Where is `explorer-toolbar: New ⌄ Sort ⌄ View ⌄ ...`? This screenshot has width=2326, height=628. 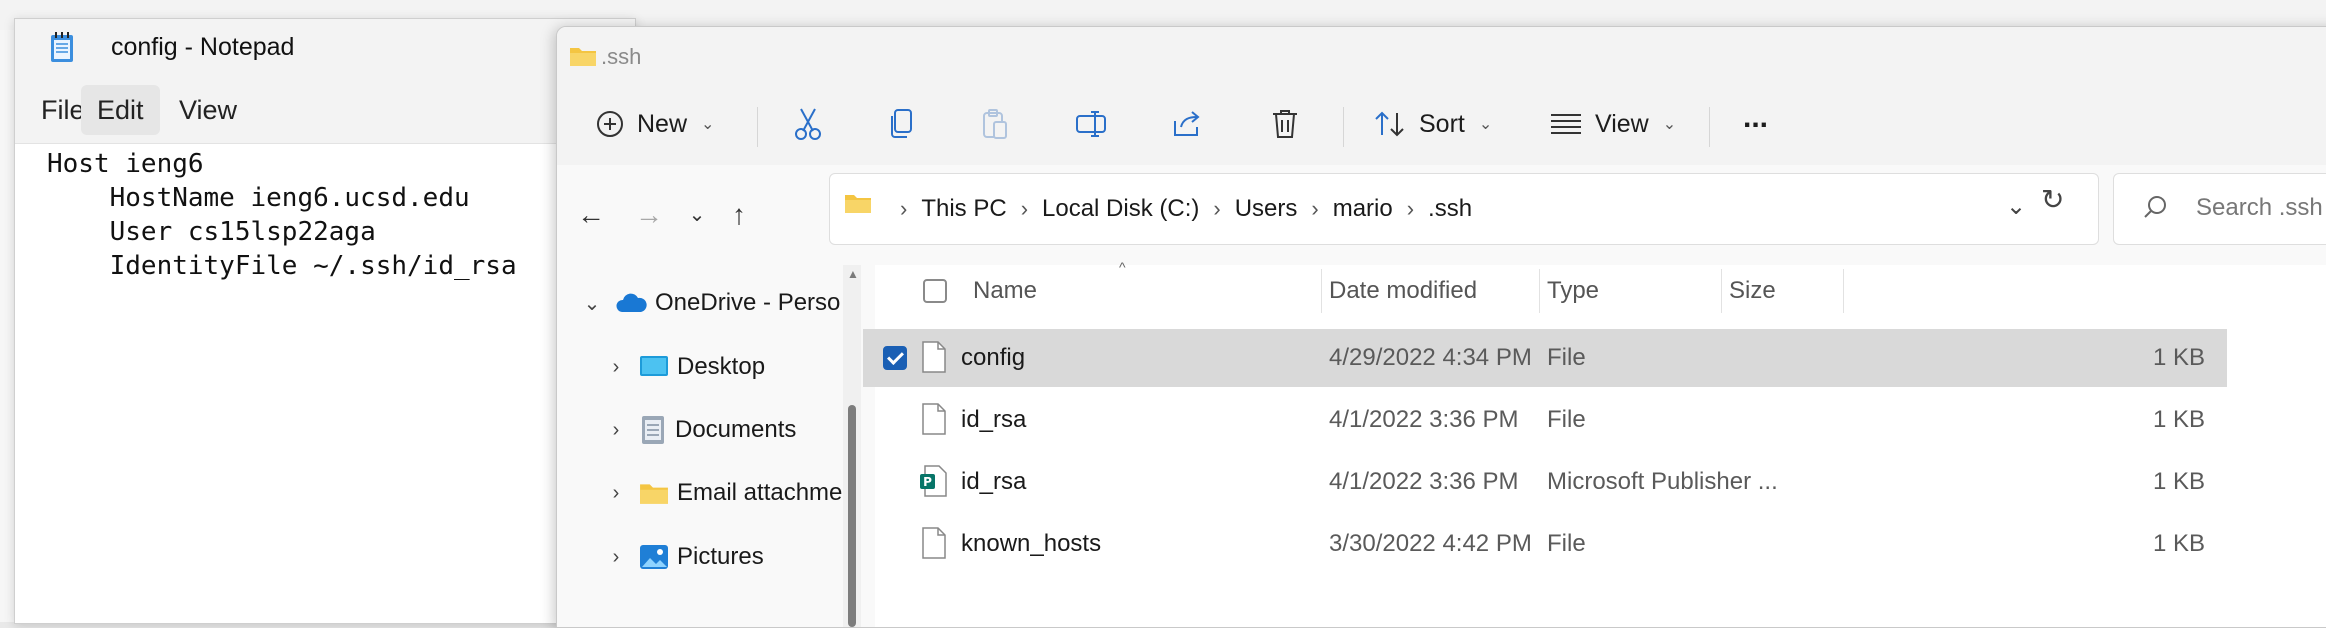 explorer-toolbar: New ⌄ Sort ⌄ View ⌄ ... is located at coordinates (1441, 125).